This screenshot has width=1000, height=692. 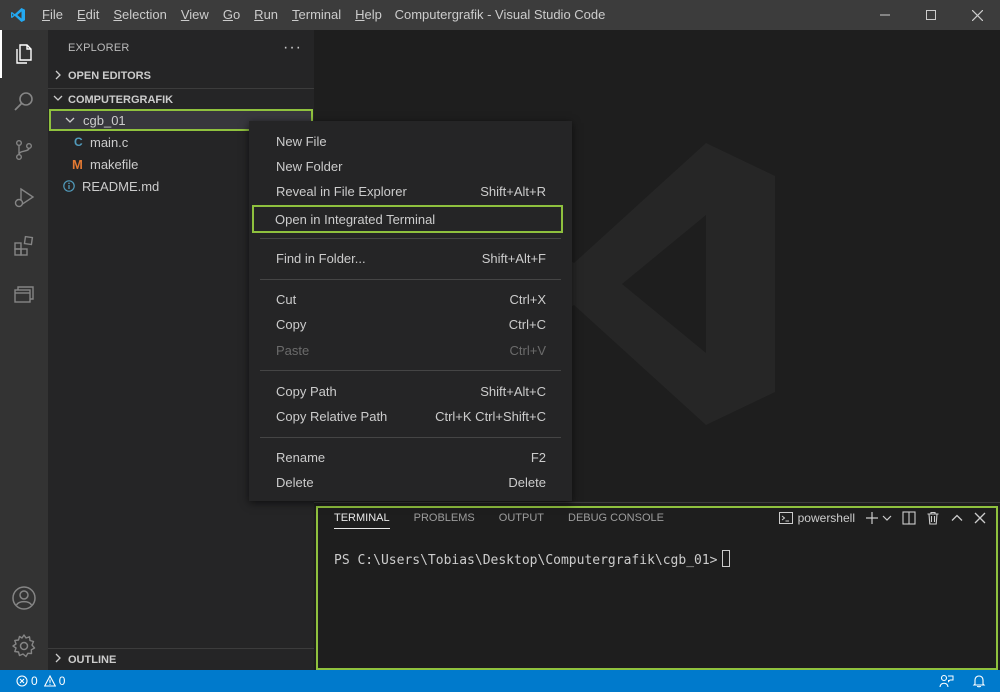 I want to click on explorer-activity-button, so click(x=24, y=54).